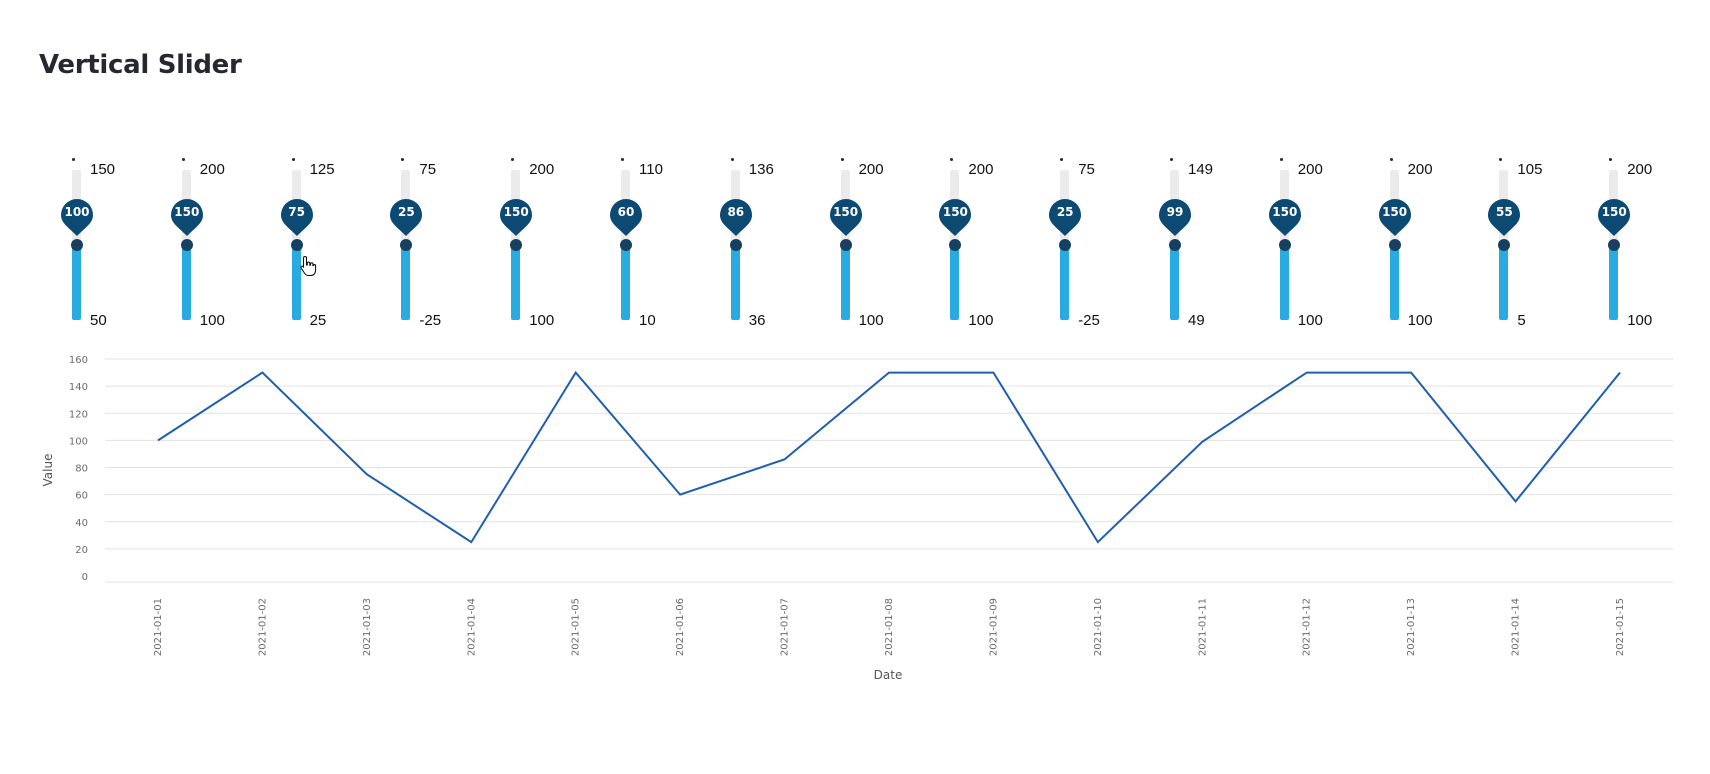 The height and width of the screenshot is (774, 1710). Describe the element at coordinates (888, 675) in the screenshot. I see `x-axis-title: Date` at that location.